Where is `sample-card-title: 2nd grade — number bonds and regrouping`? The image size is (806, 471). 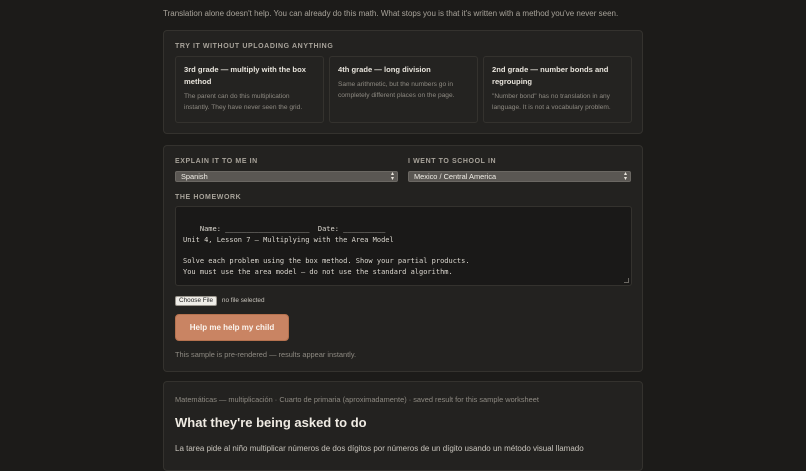 sample-card-title: 2nd grade — number bonds and regrouping is located at coordinates (550, 75).